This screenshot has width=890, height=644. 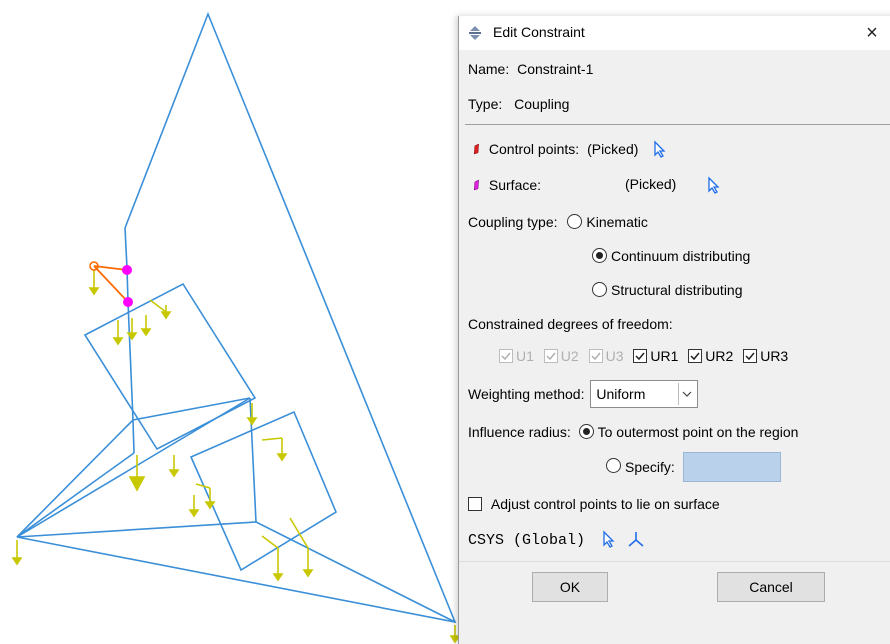 I want to click on weighting-method-value: Uniform, so click(x=621, y=394).